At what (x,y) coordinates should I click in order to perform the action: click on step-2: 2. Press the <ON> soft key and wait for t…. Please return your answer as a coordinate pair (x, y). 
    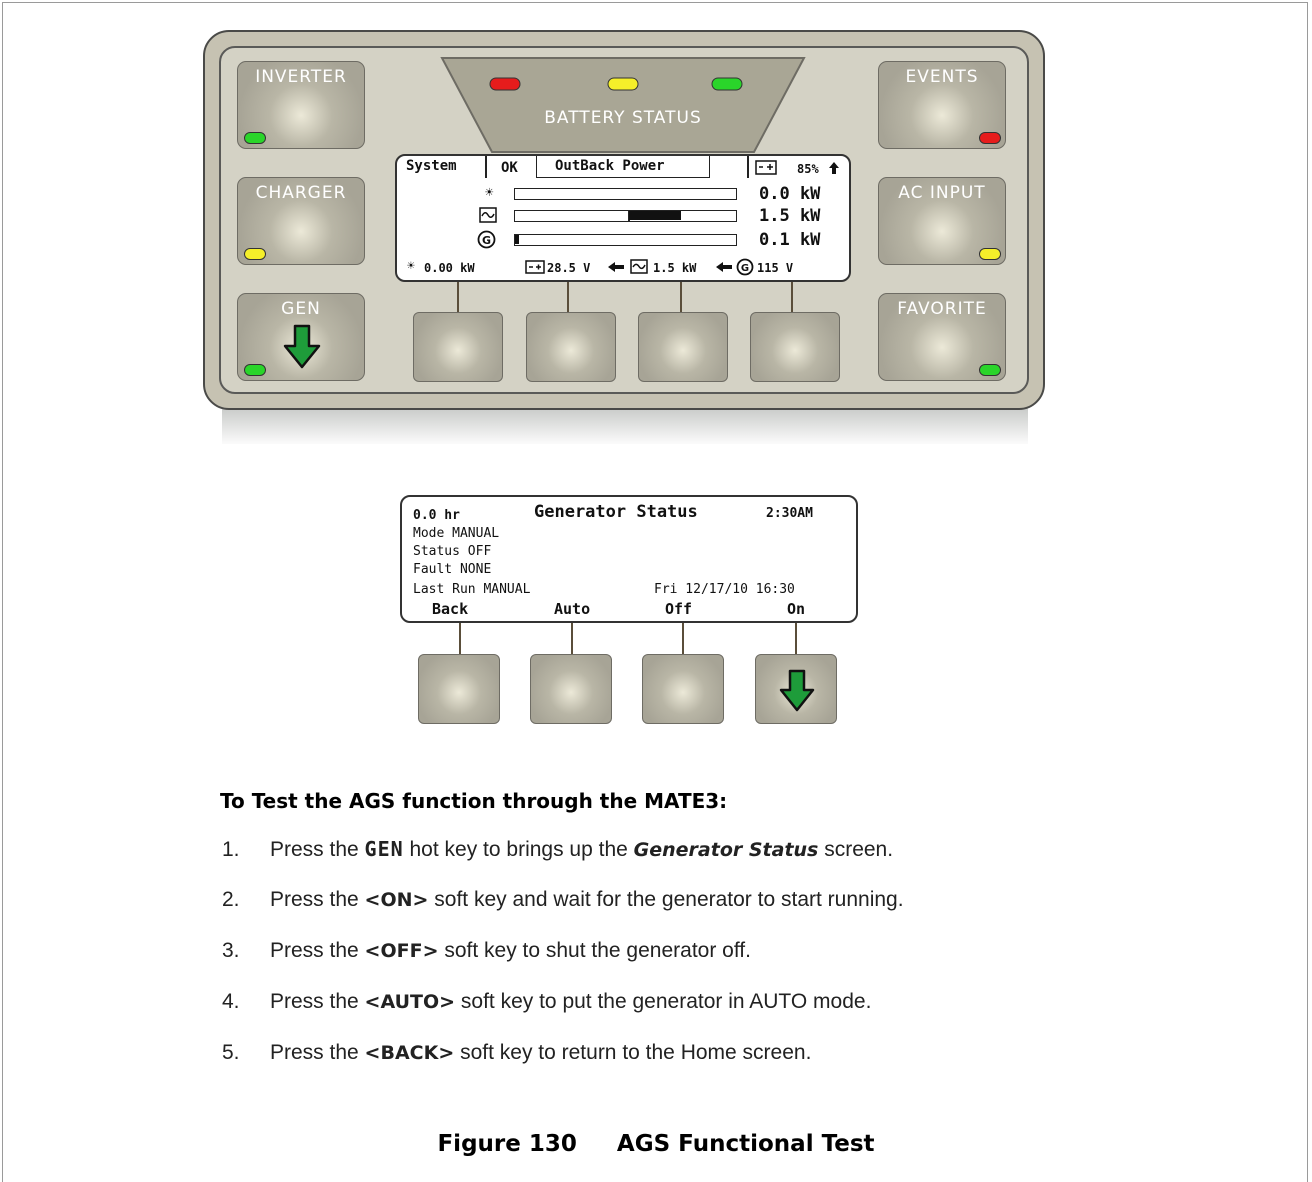
    Looking at the image, I should click on (563, 900).